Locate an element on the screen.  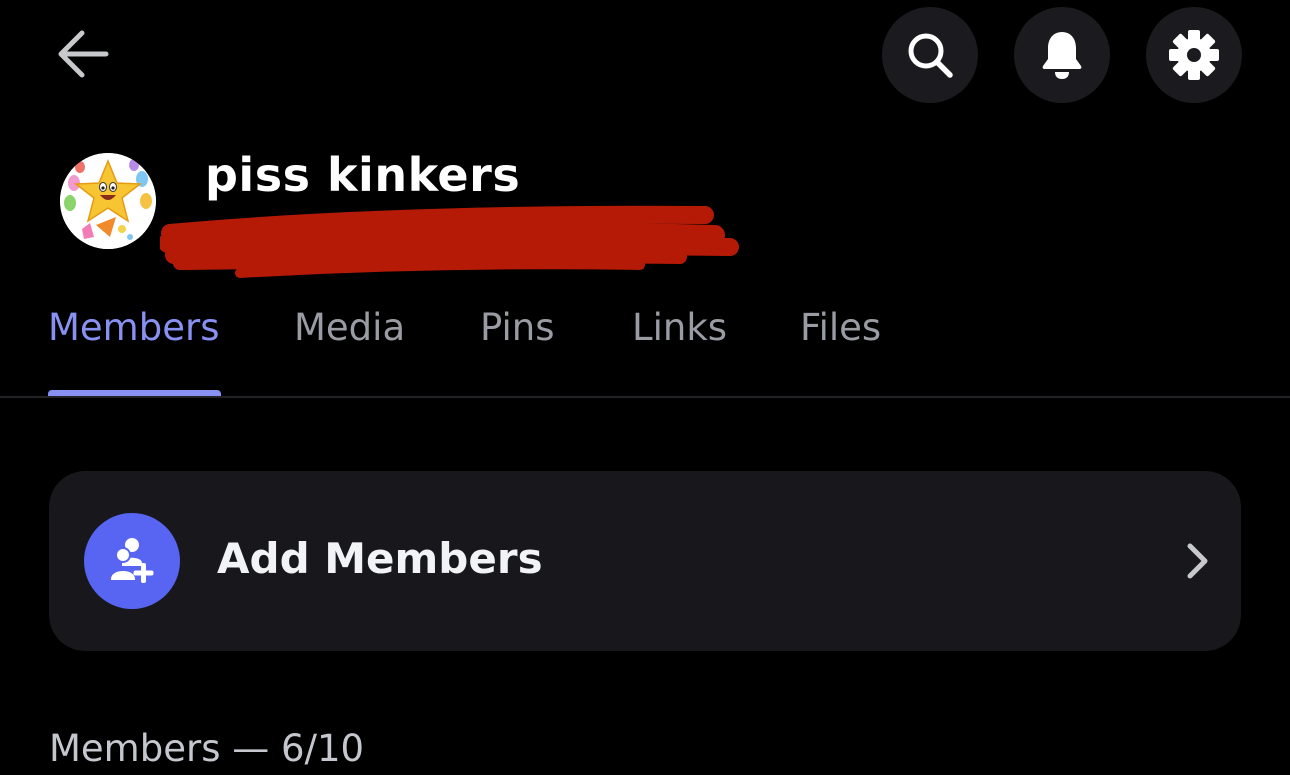
tab-pins: Pins is located at coordinates (517, 327).